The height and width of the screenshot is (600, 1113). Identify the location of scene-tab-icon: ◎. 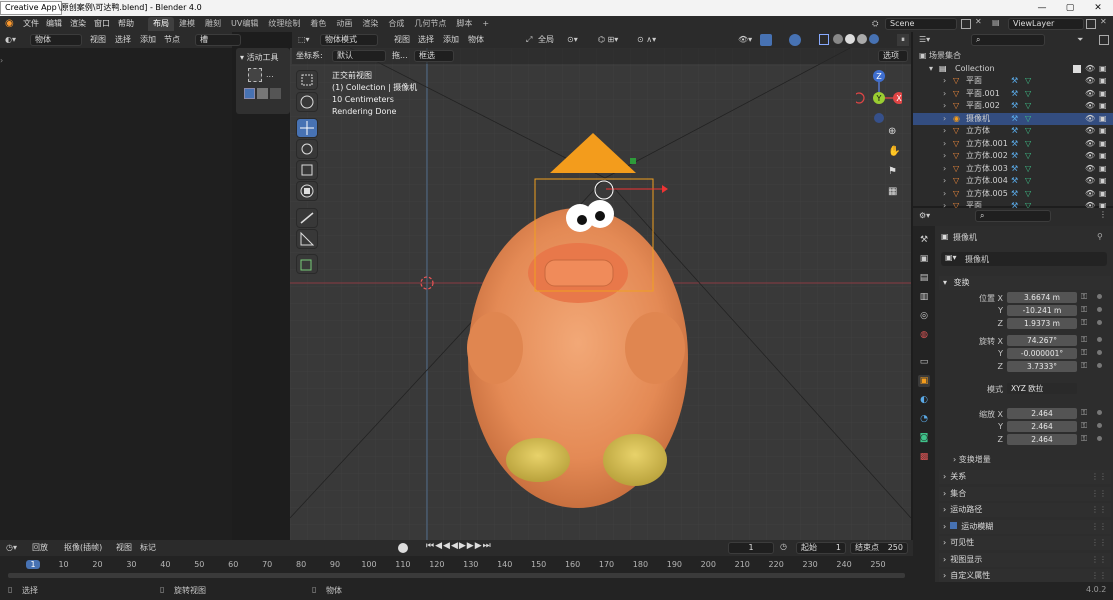
(924, 316).